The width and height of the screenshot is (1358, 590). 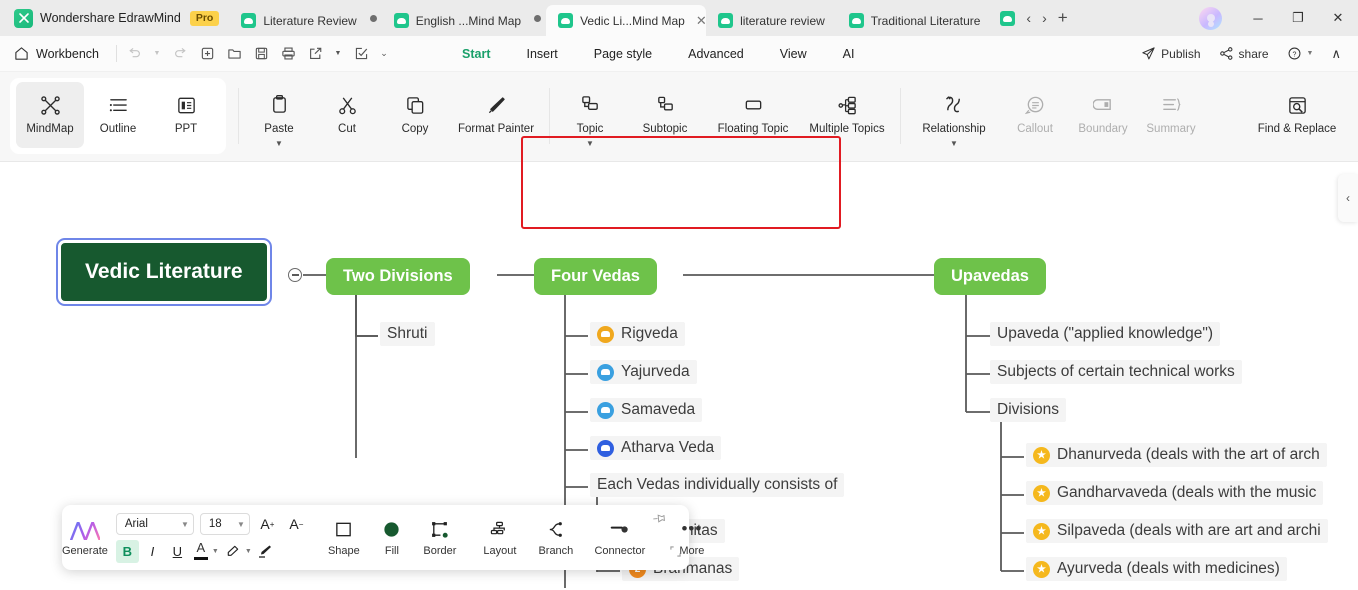 I want to click on ribbon-copy-button: Copy, so click(x=415, y=115).